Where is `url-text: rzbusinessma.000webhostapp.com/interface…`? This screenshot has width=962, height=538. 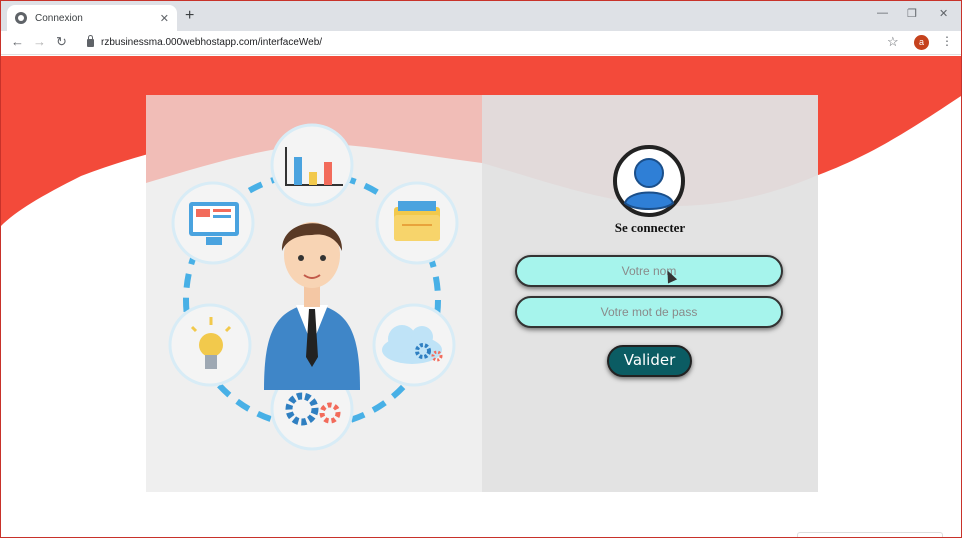 url-text: rzbusinessma.000webhostapp.com/interface… is located at coordinates (212, 42).